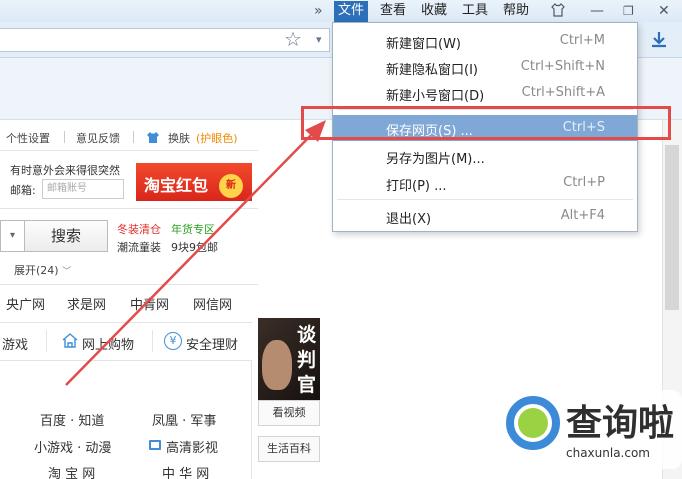 The image size is (682, 479). Describe the element at coordinates (409, 219) in the screenshot. I see `menu-item-label: 退出(X)` at that location.